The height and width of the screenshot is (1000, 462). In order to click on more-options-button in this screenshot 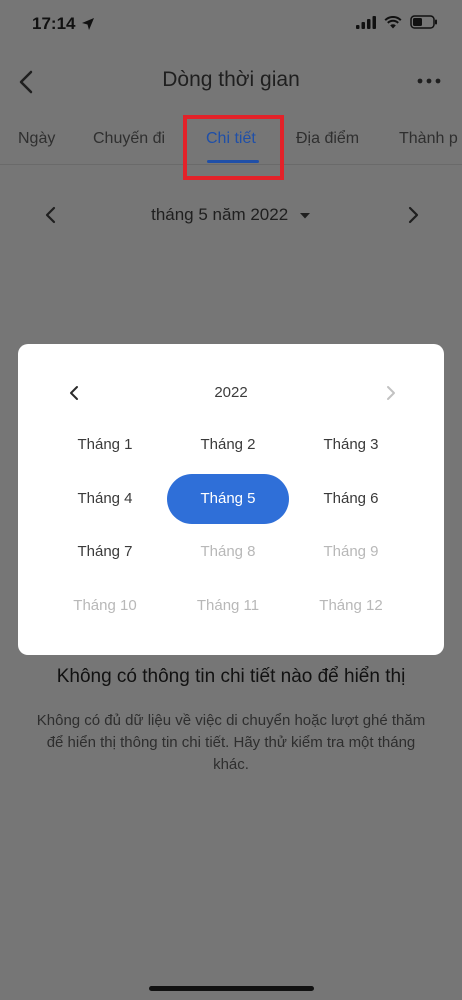, I will do `click(429, 81)`.